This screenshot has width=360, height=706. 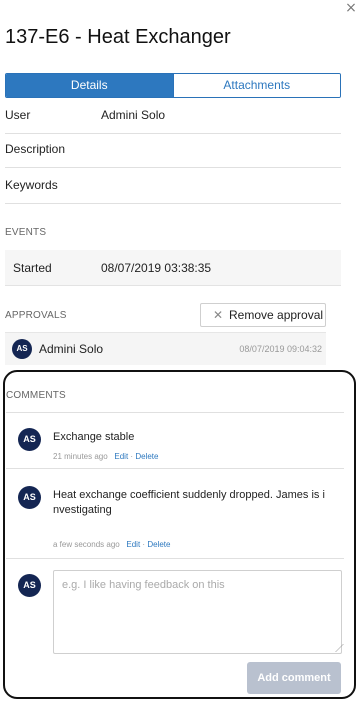 I want to click on comment-meta: a few seconds ago Edit · Delete, so click(x=111, y=544).